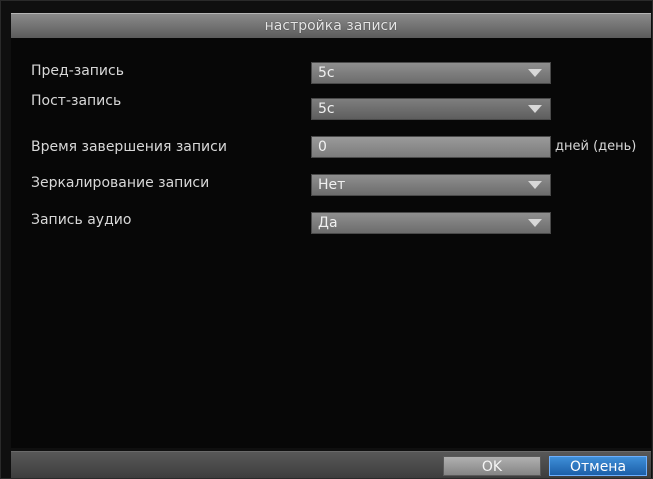  What do you see at coordinates (492, 466) in the screenshot?
I see `ok-button: OK` at bounding box center [492, 466].